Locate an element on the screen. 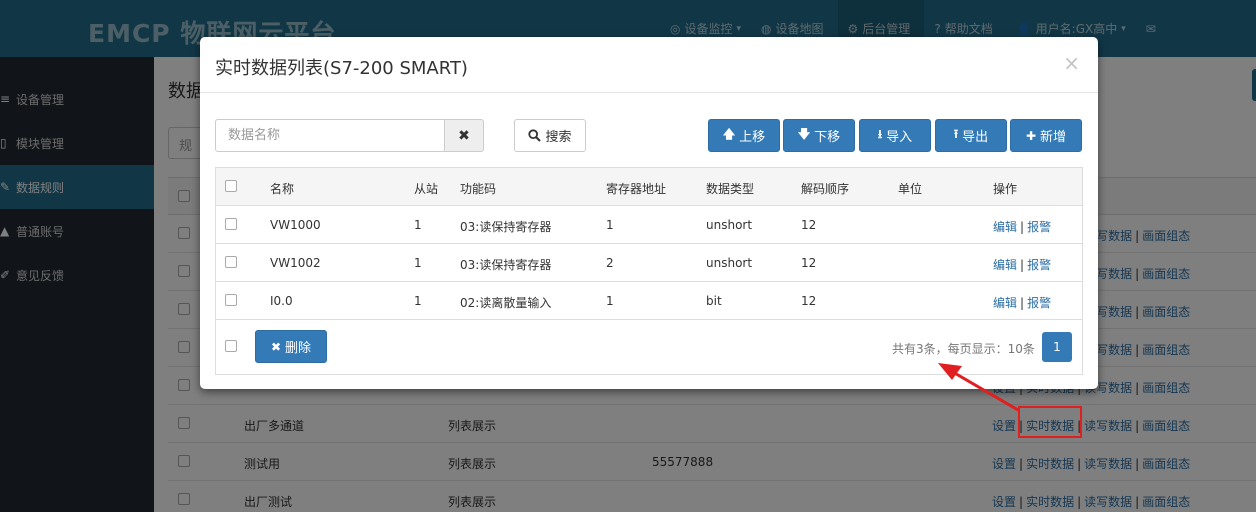  arrow-up-icon: 🡅 is located at coordinates (729, 134).